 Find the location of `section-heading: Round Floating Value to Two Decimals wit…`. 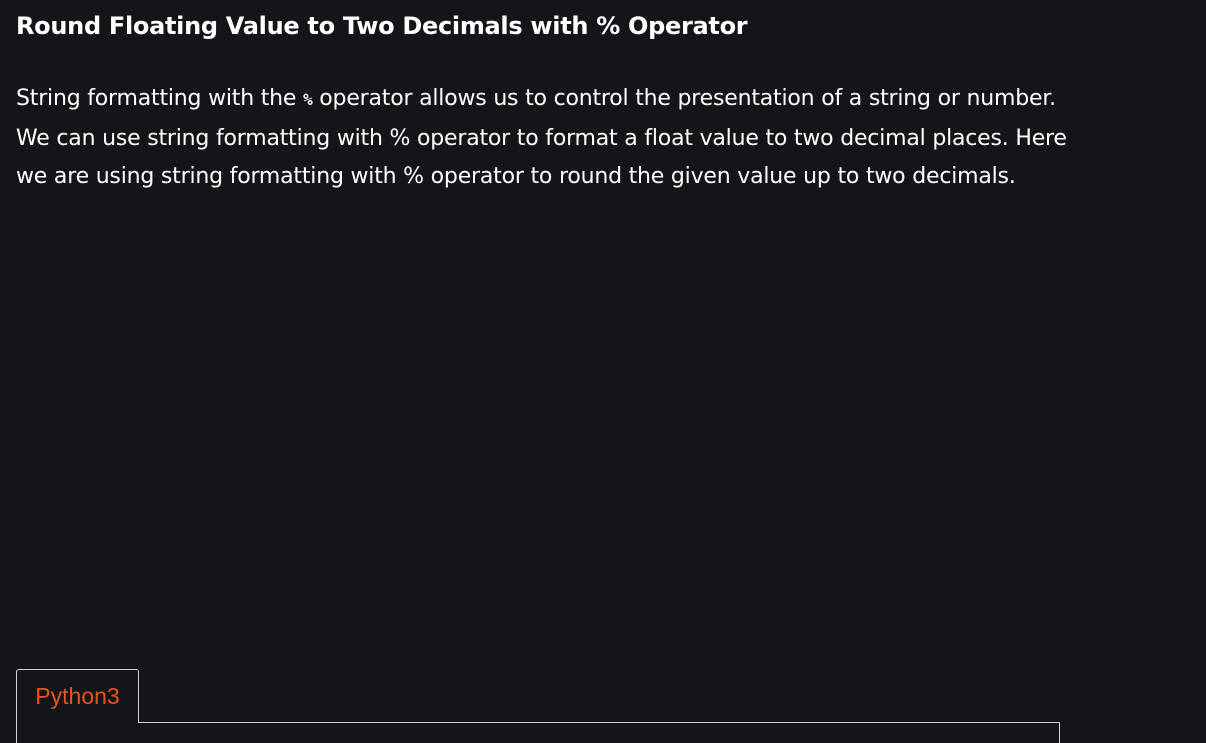

section-heading: Round Floating Value to Two Decimals wit… is located at coordinates (382, 26).